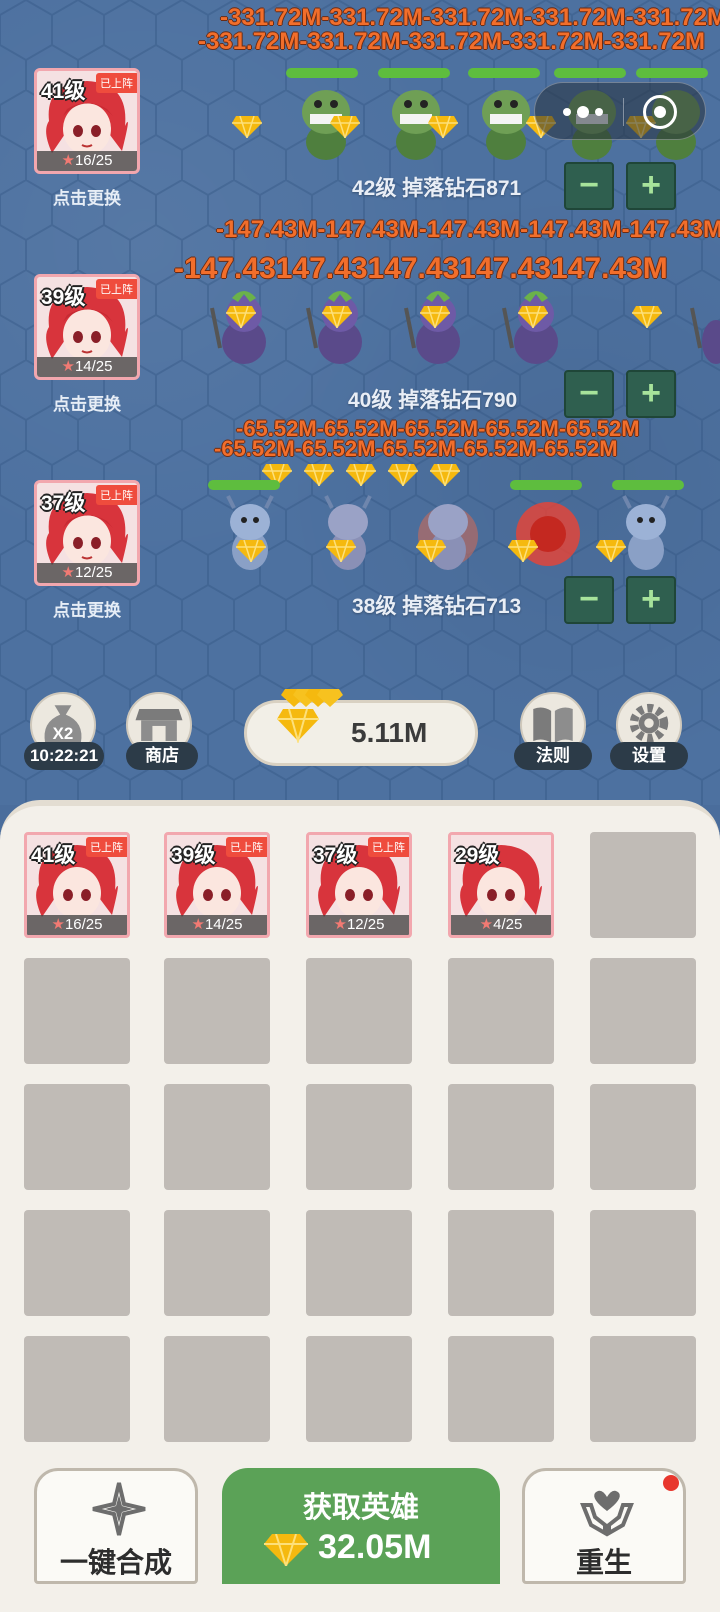 This screenshot has width=720, height=1612. What do you see at coordinates (603, 1562) in the screenshot?
I see `rebirth-label: 重生` at bounding box center [603, 1562].